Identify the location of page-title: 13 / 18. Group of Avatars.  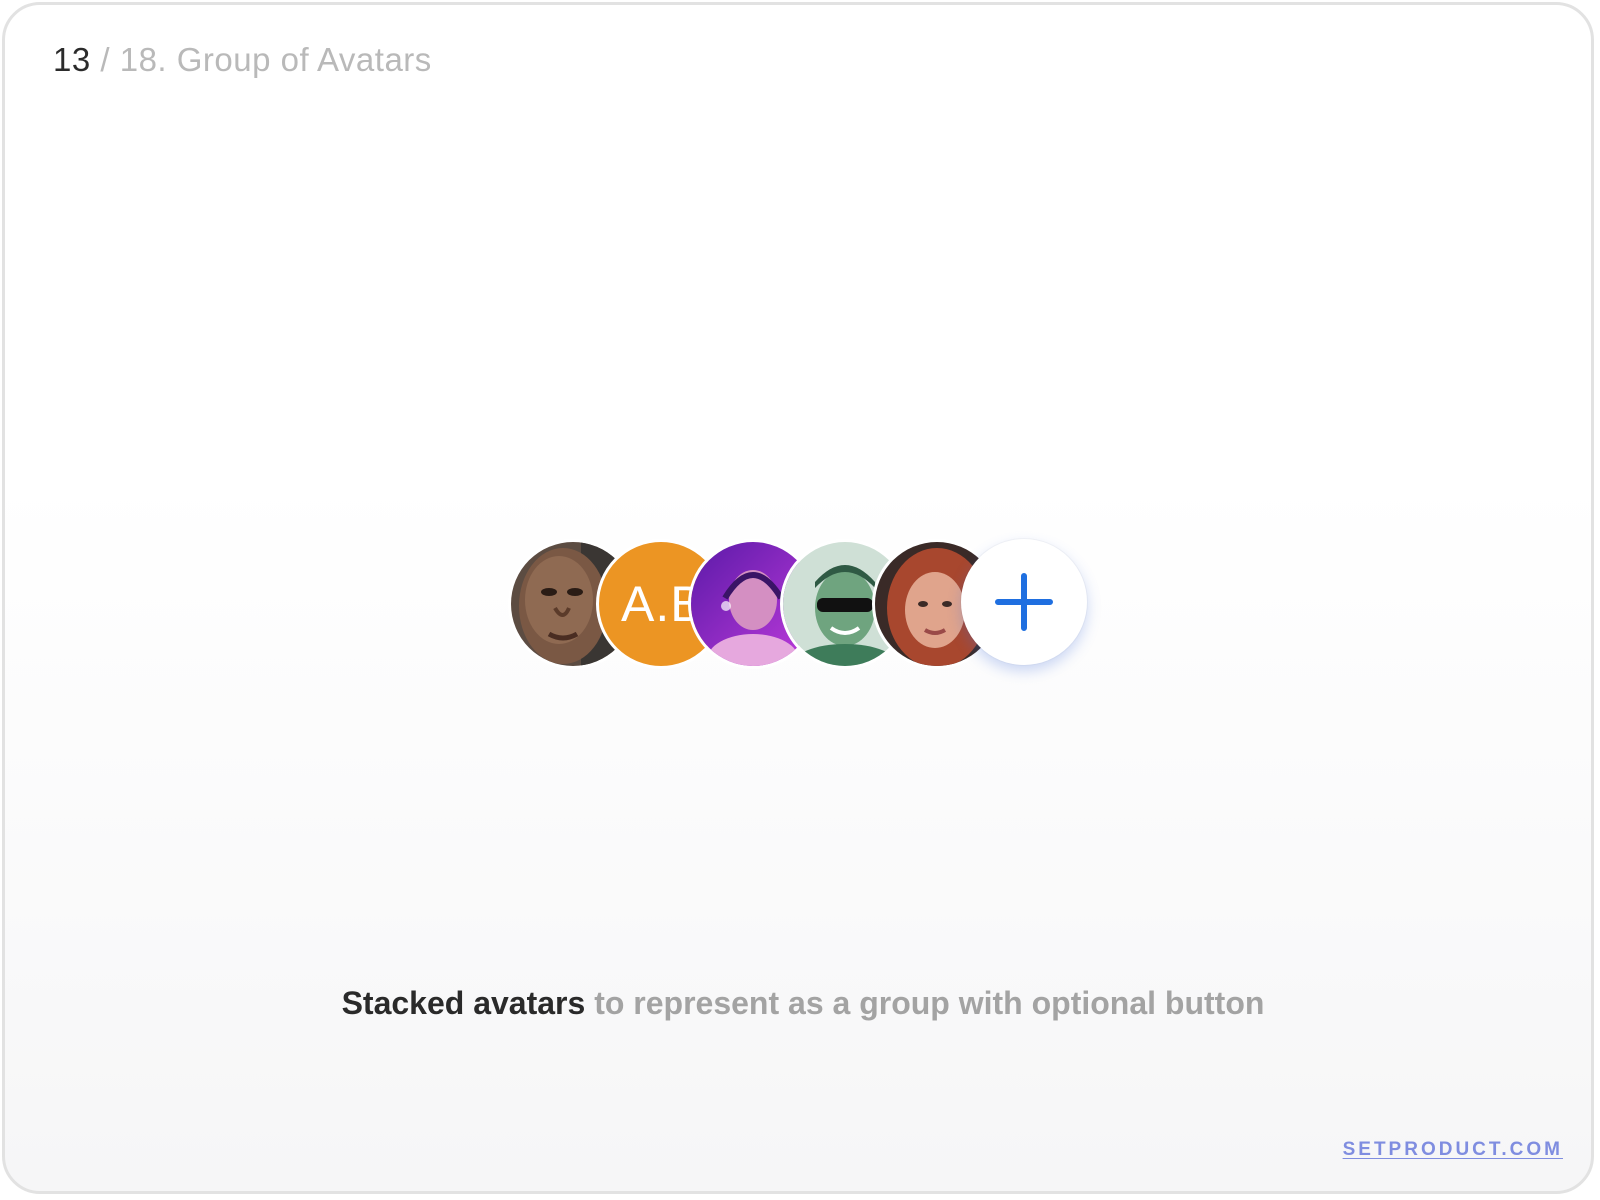
(242, 60).